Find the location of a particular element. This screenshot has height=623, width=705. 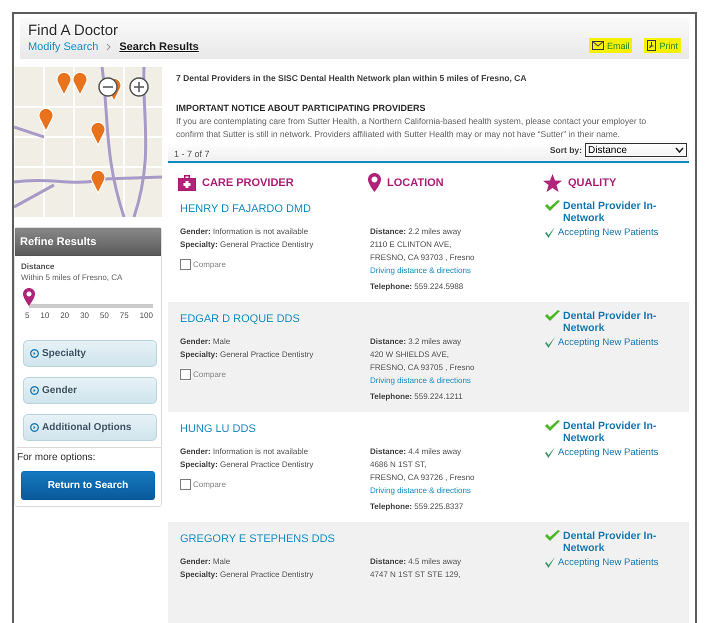

address-line: 420 W SHIELDS AVE, is located at coordinates (409, 355).